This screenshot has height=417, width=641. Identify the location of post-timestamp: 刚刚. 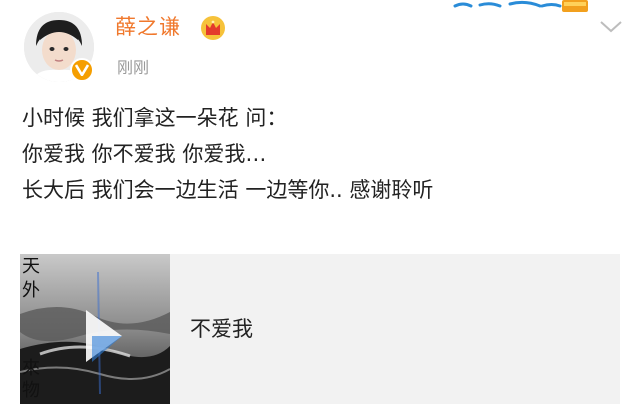
(133, 67).